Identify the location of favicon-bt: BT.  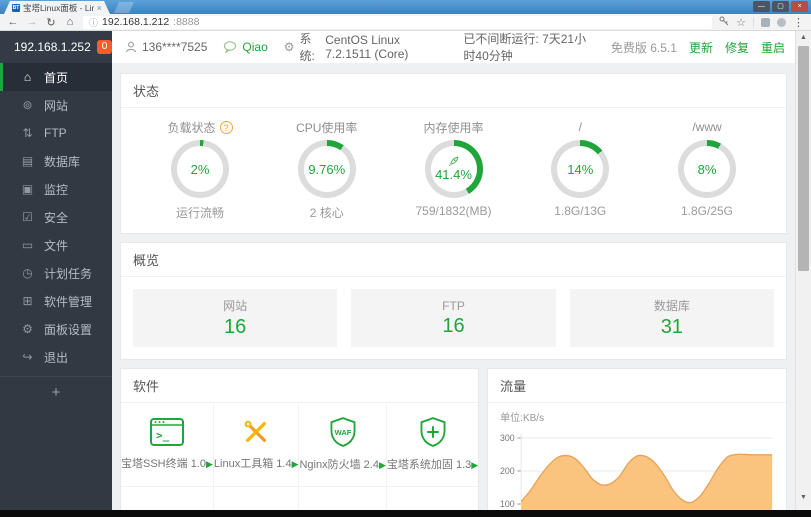
(16, 7).